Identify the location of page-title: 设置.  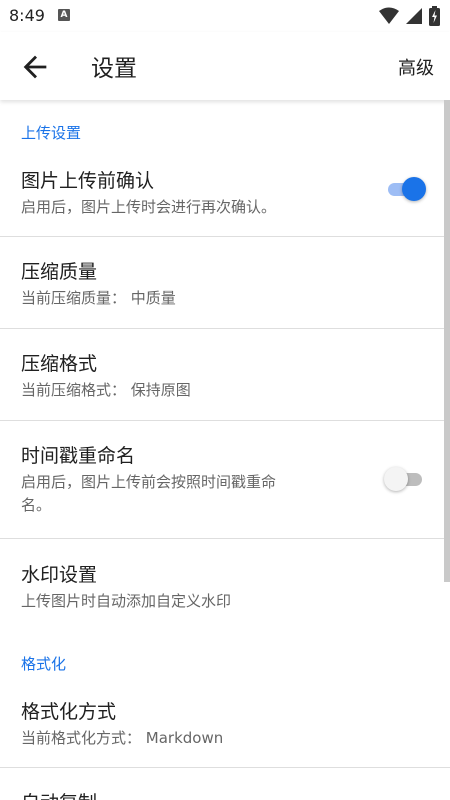
(114, 69).